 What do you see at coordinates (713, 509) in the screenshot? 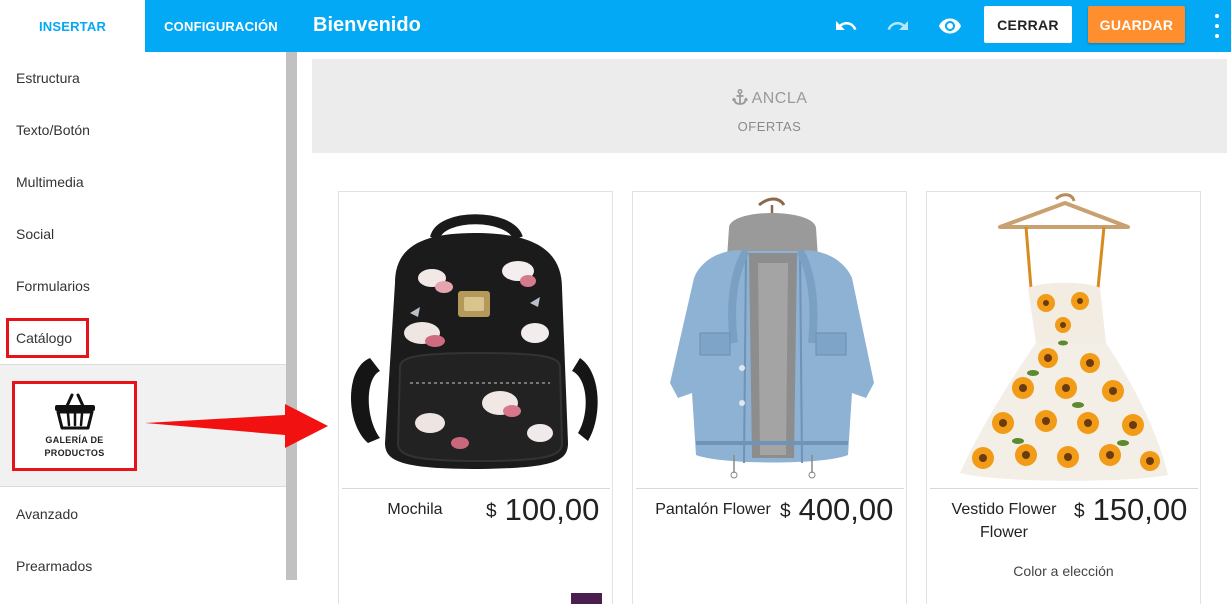
I see `product-name: Pantalón Flower` at bounding box center [713, 509].